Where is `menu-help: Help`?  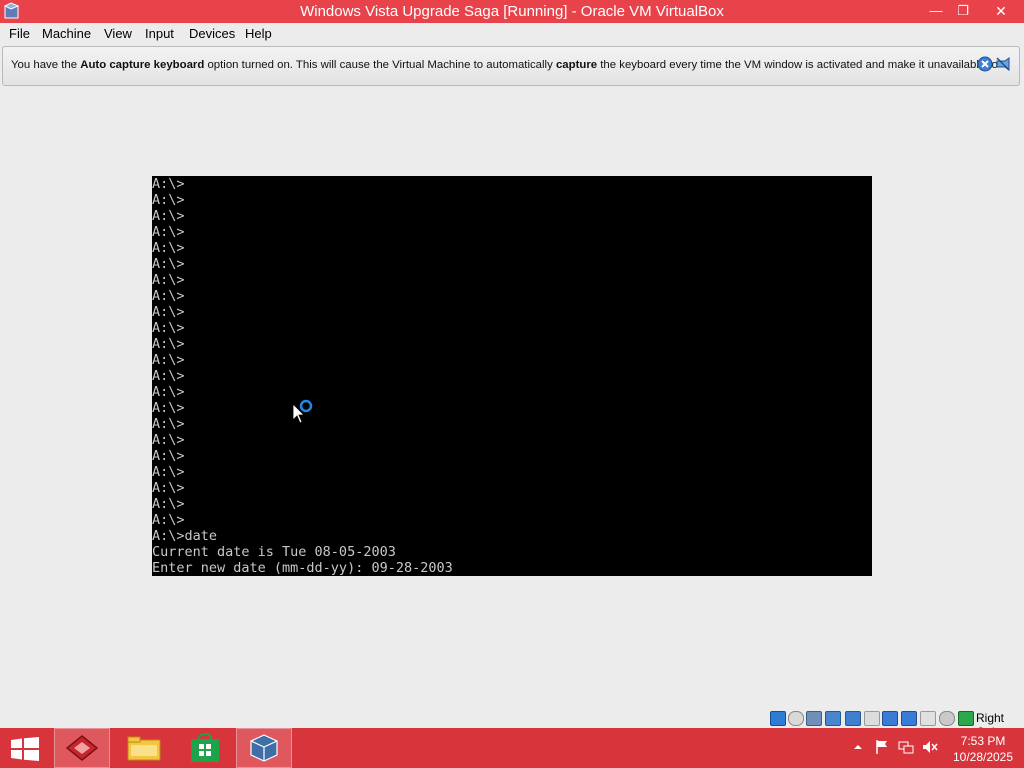 menu-help: Help is located at coordinates (258, 33).